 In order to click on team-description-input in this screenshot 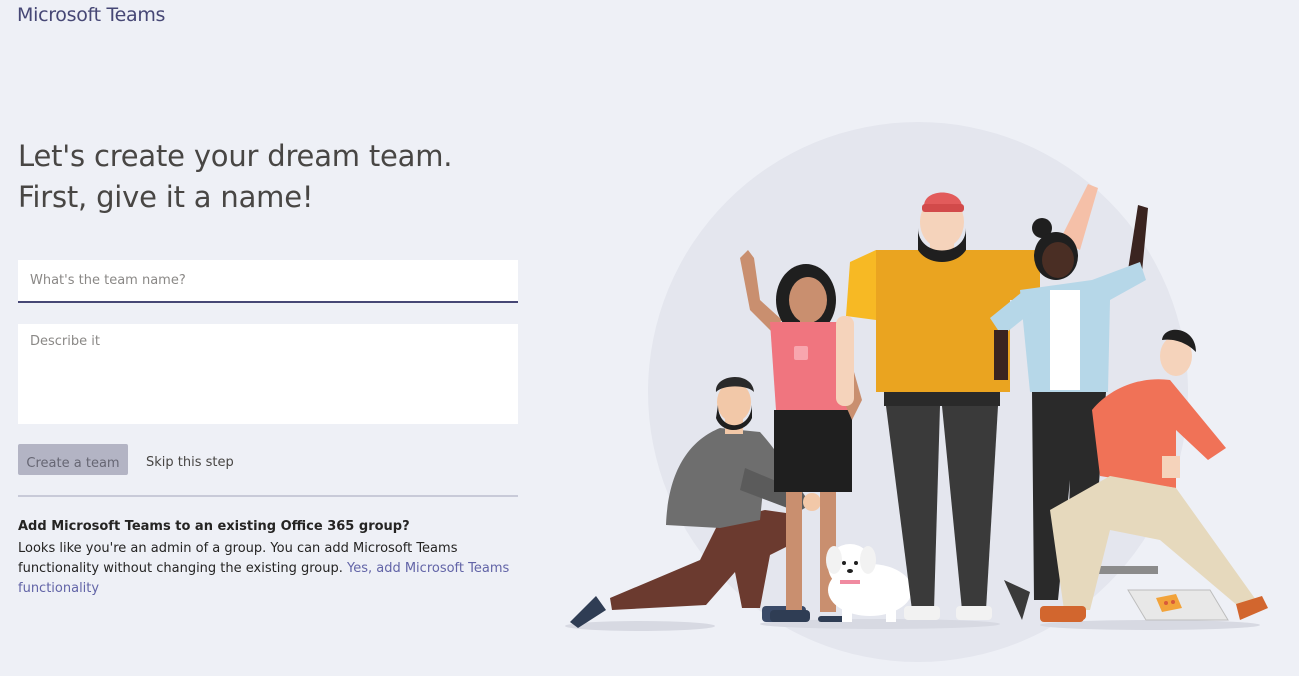, I will do `click(268, 374)`.